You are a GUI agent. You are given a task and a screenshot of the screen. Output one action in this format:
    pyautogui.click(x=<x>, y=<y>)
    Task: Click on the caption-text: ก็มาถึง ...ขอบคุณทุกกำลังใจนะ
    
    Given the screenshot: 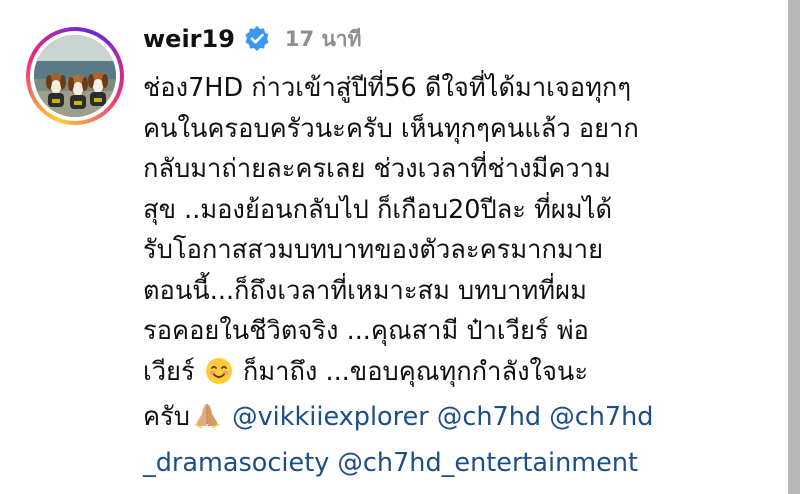 What is the action you would take?
    pyautogui.click(x=415, y=371)
    